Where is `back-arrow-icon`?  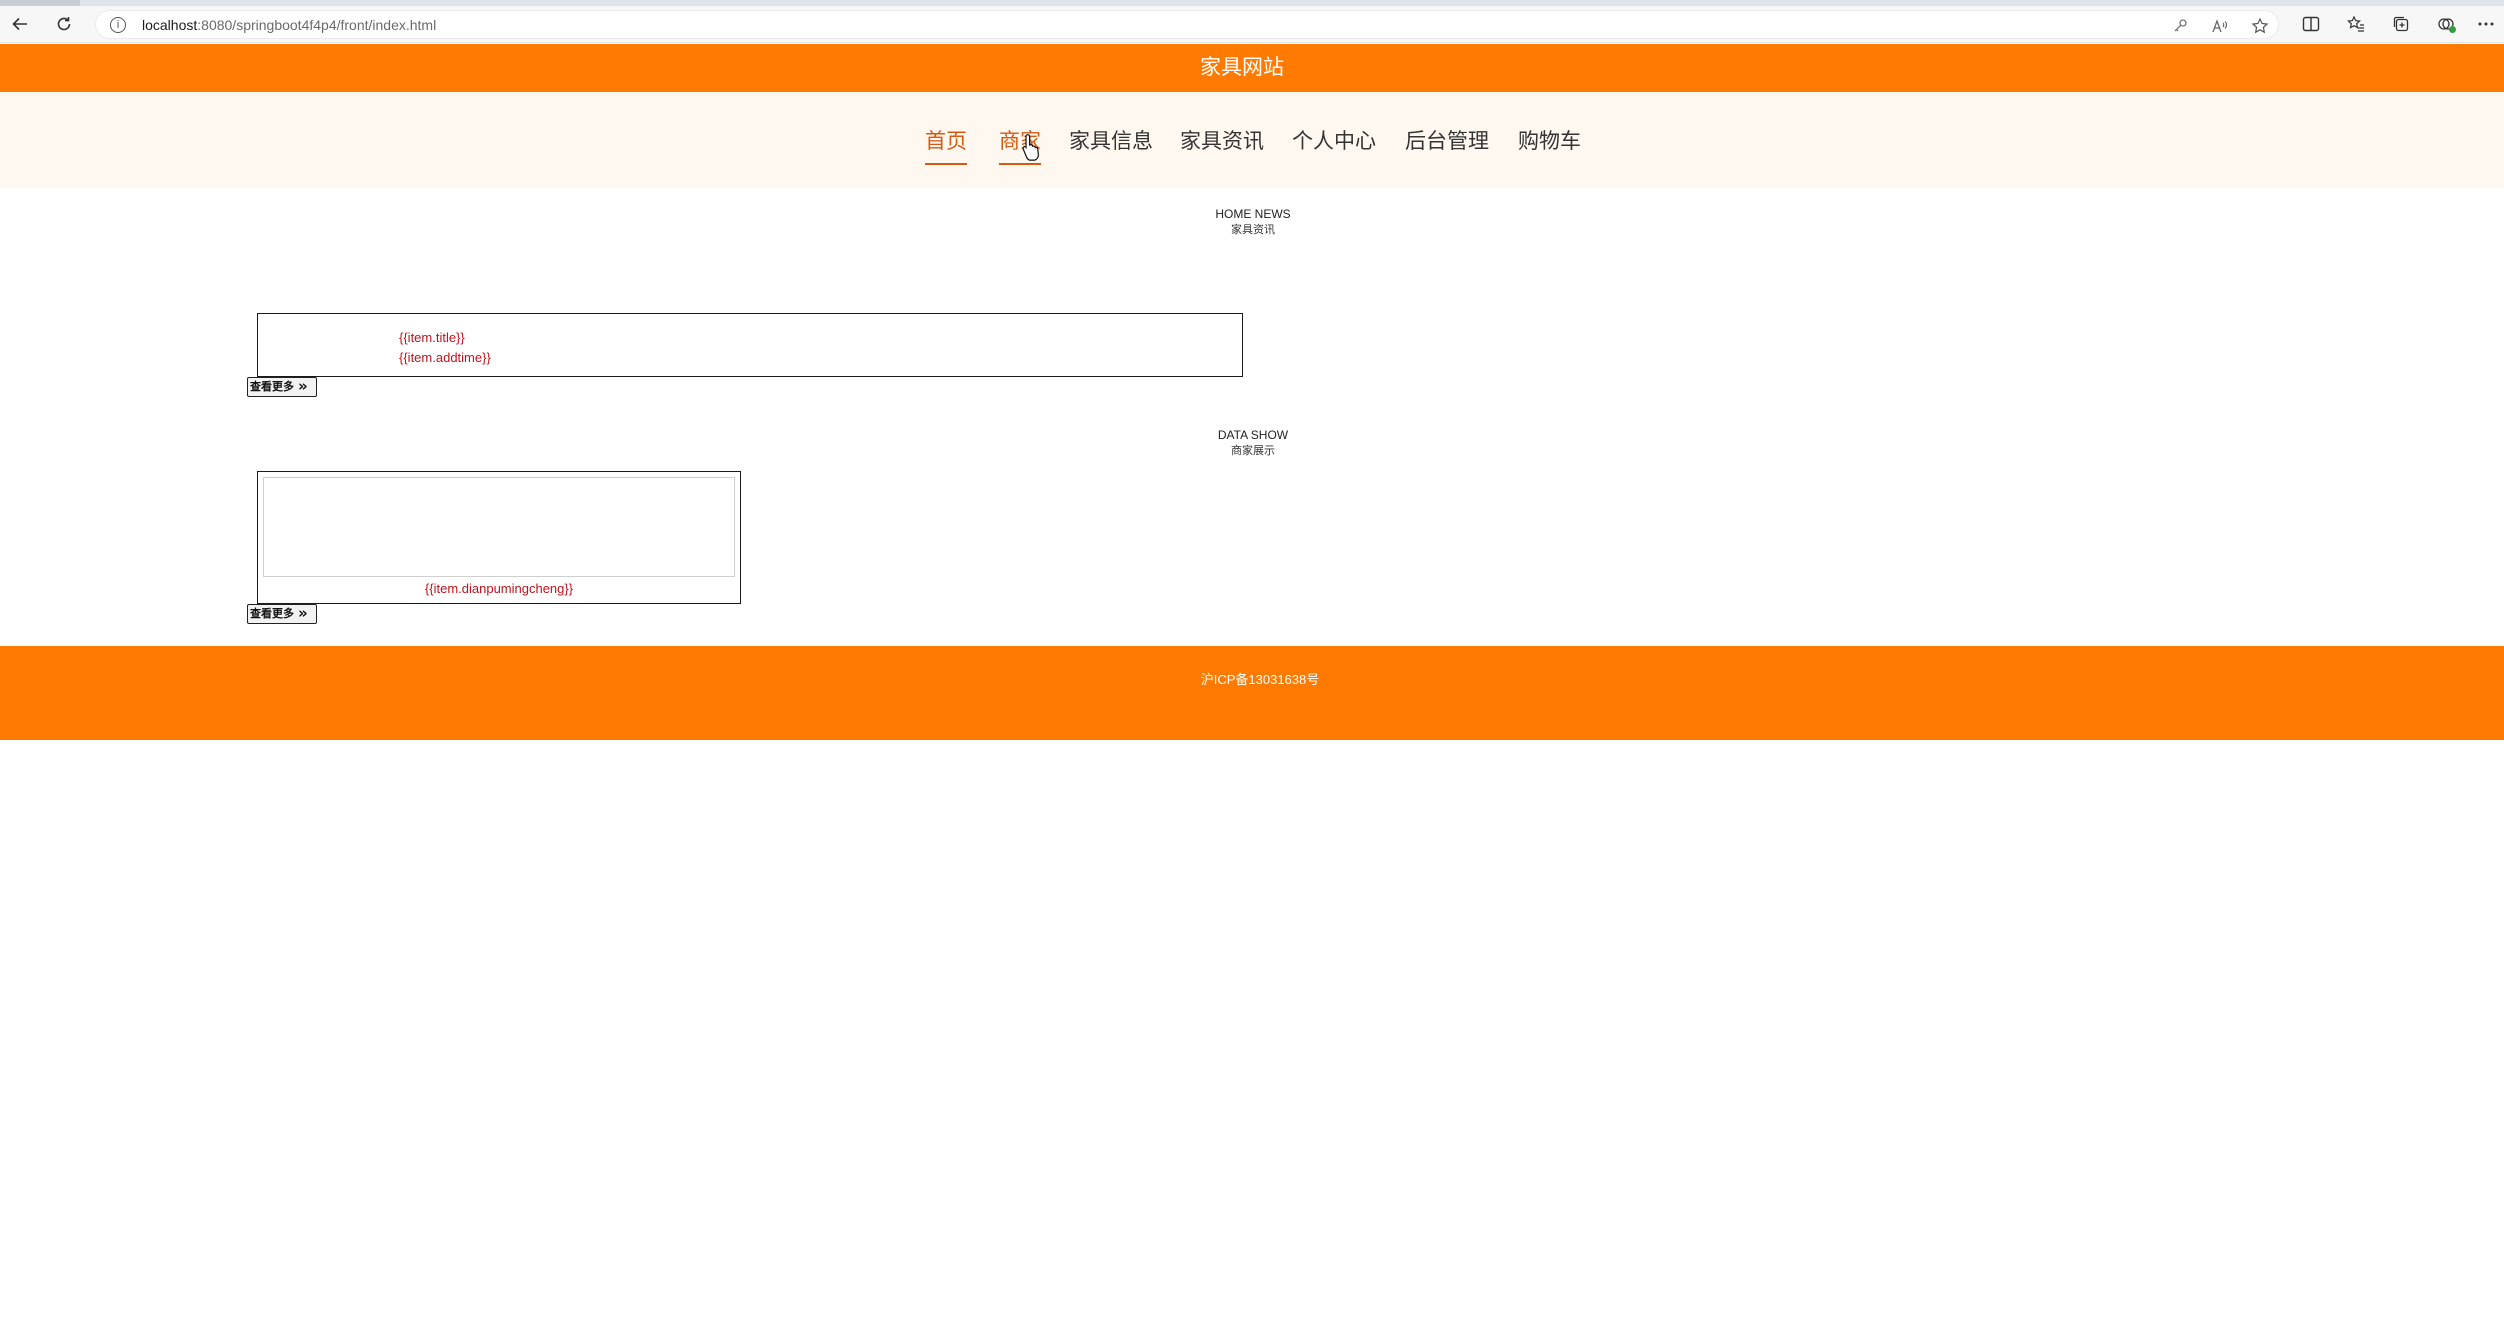 back-arrow-icon is located at coordinates (20, 24).